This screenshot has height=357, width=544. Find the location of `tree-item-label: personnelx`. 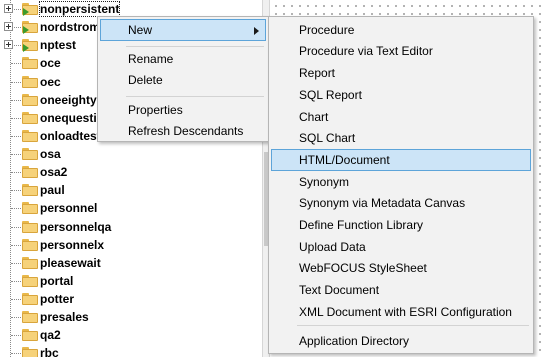

tree-item-label: personnelx is located at coordinates (72, 245).